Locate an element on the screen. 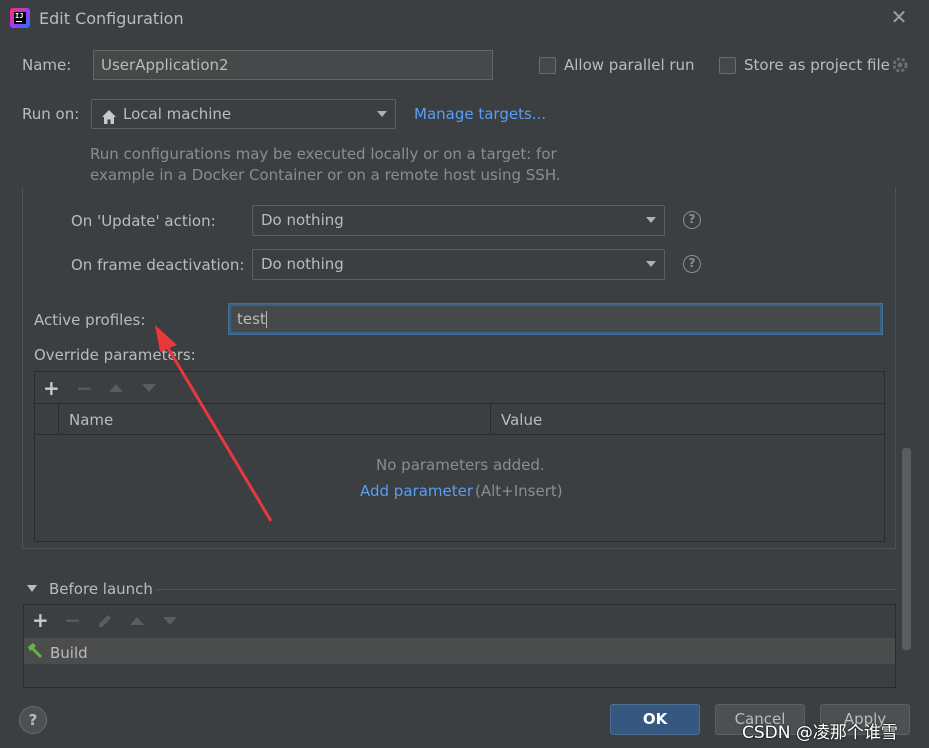  watermark-text: CSDN @凌那个谁雪 is located at coordinates (820, 733).